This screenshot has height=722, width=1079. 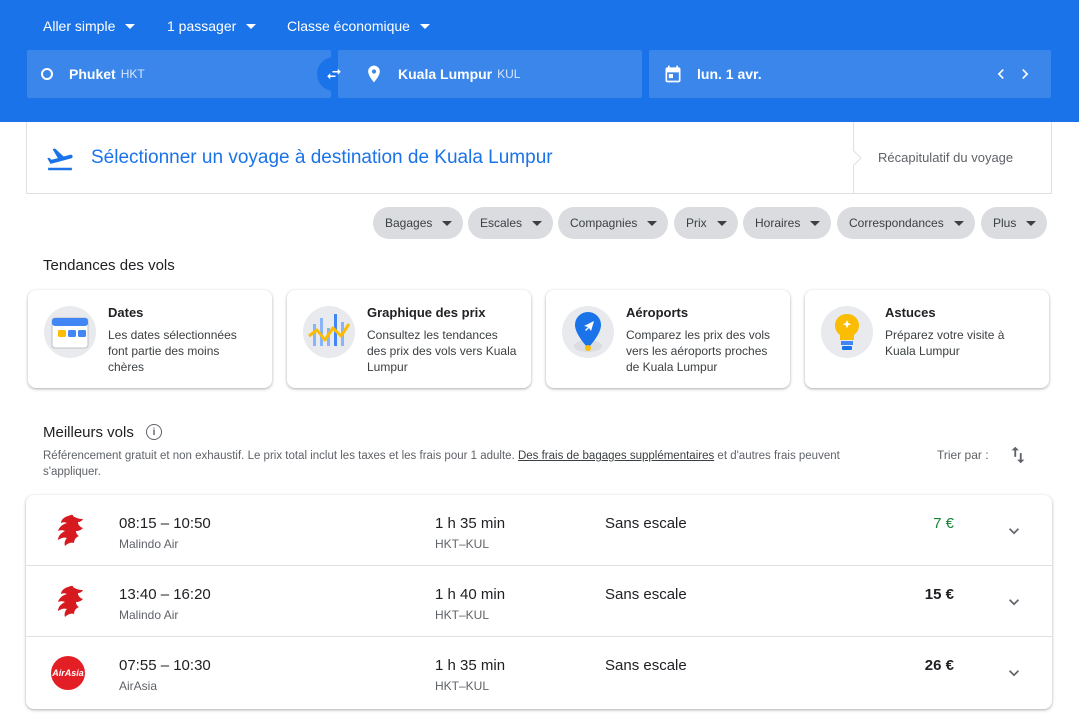 What do you see at coordinates (426, 312) in the screenshot?
I see `trend-card-title: Graphique des prix` at bounding box center [426, 312].